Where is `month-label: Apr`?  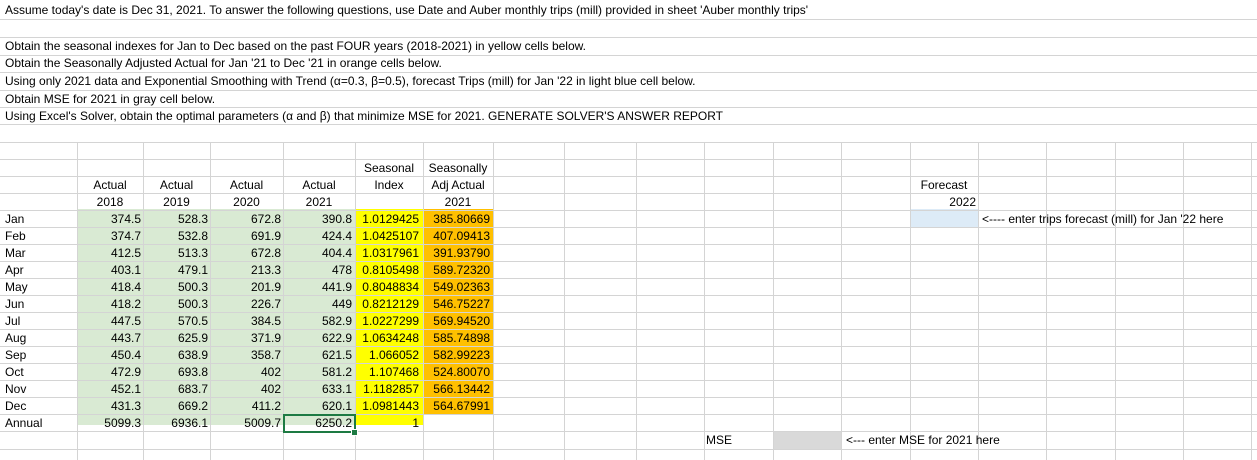
month-label: Apr is located at coordinates (14, 270).